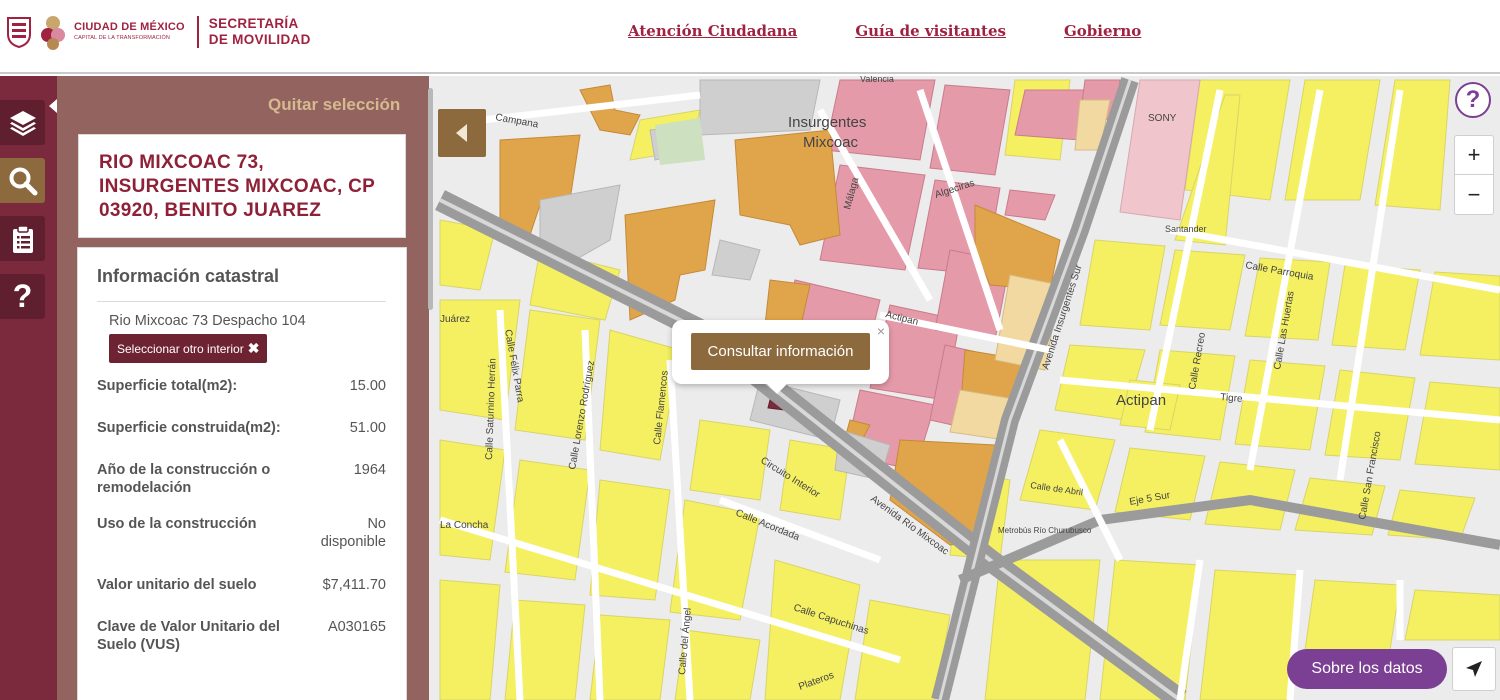  What do you see at coordinates (881, 331) in the screenshot?
I see `popup-close-icon: ×` at bounding box center [881, 331].